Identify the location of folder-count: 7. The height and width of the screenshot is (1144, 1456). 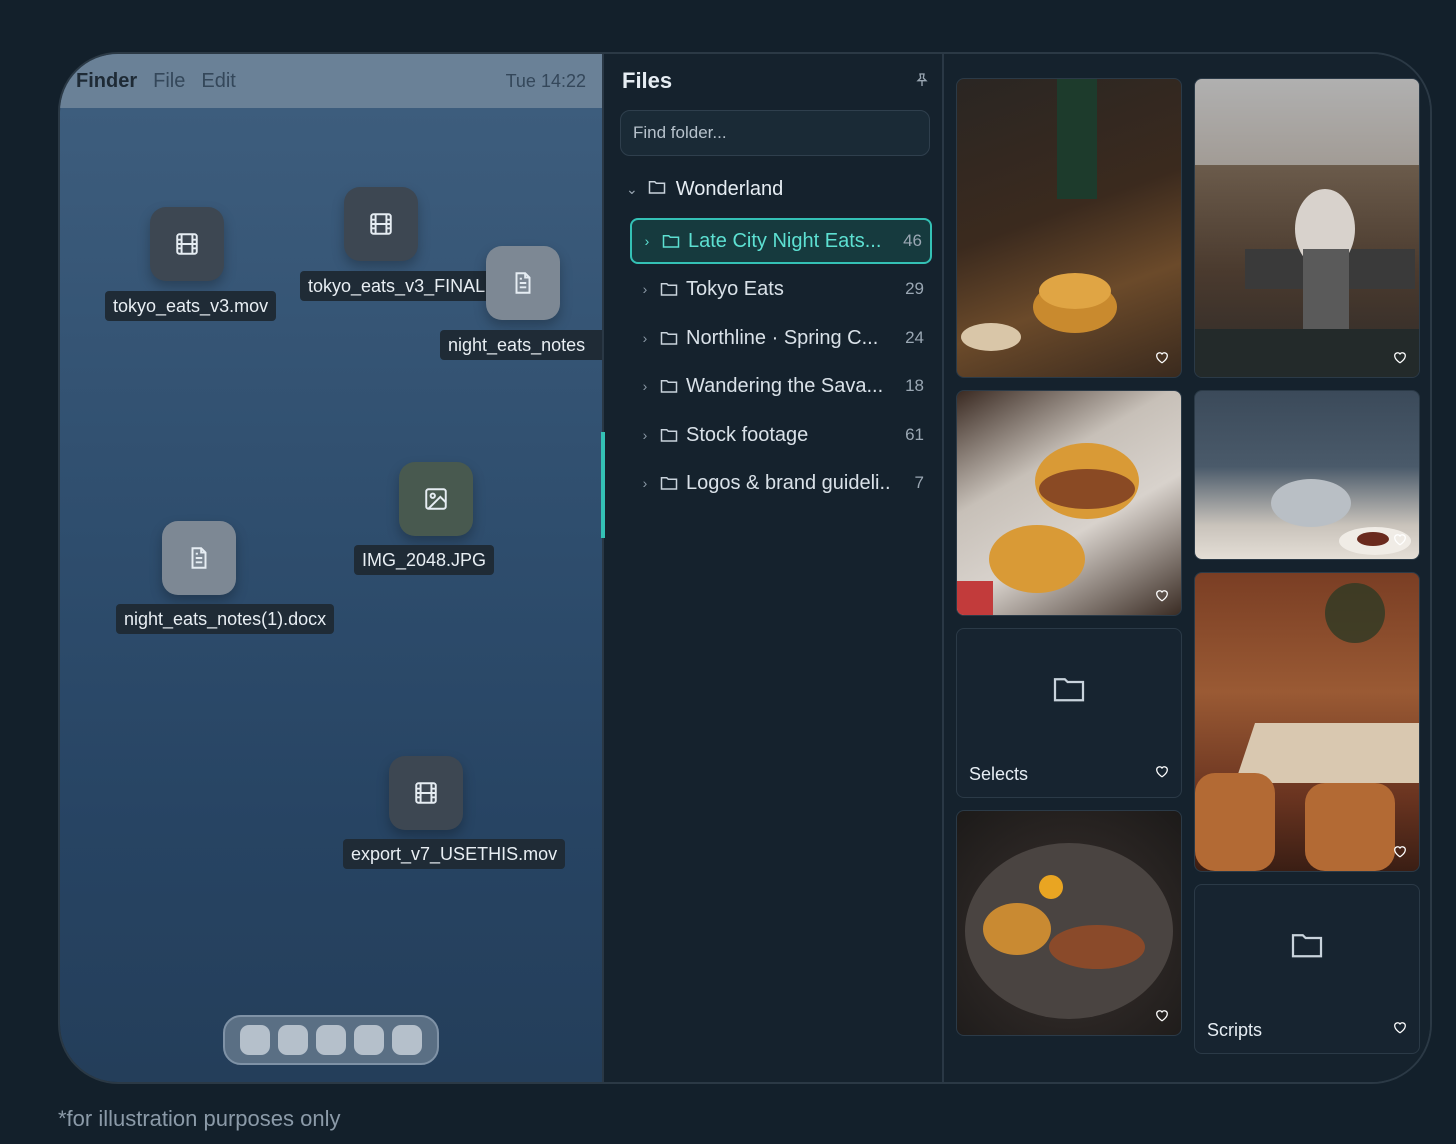
(919, 482).